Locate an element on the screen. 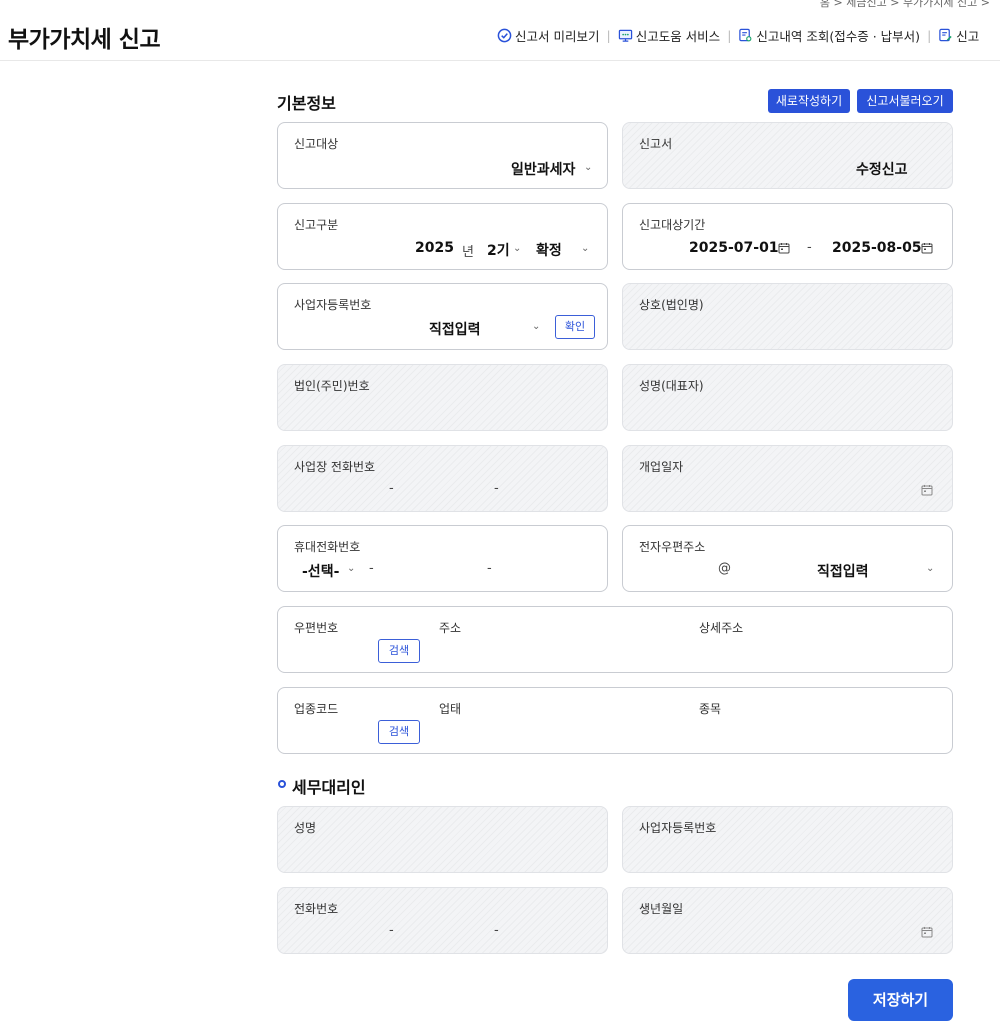 Image resolution: width=1000 pixels, height=1024 pixels. email-label: 전자우편주소 is located at coordinates (672, 547).